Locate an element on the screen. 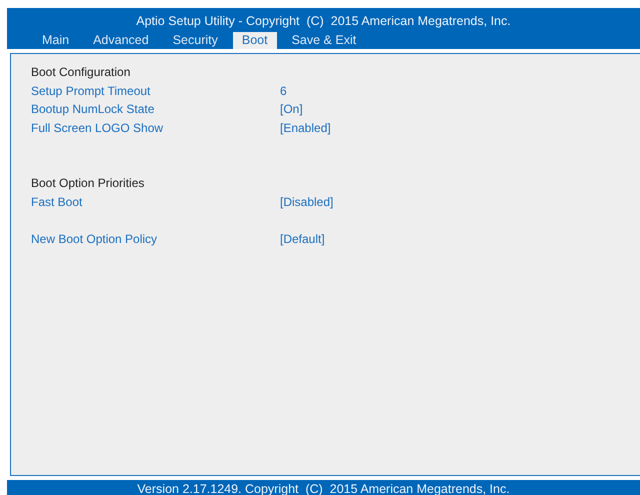  setting-label: Bootup NumLock State is located at coordinates (155, 109).